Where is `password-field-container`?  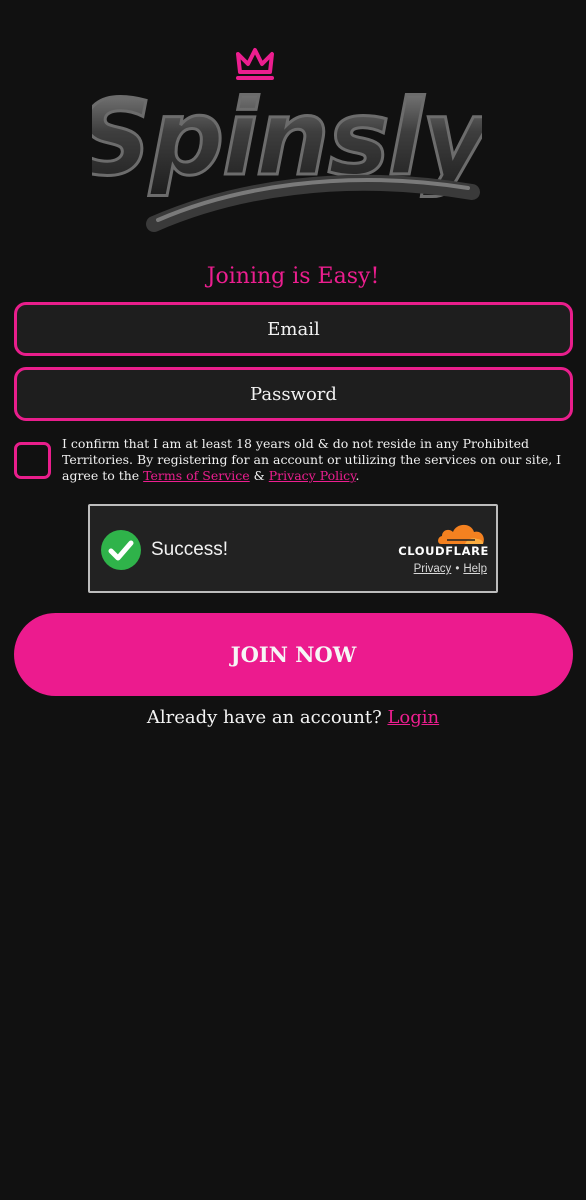 password-field-container is located at coordinates (293, 394).